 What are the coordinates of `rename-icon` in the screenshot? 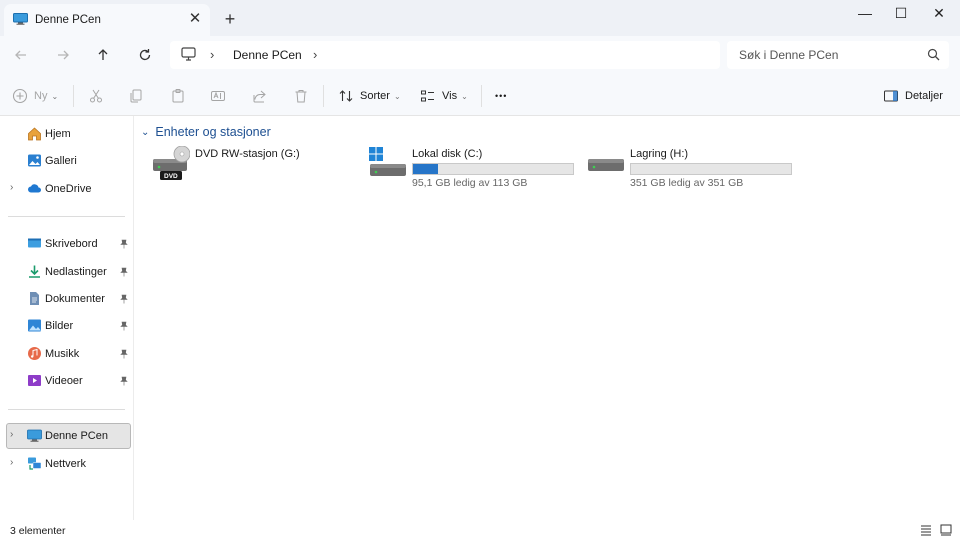 It's located at (218, 96).